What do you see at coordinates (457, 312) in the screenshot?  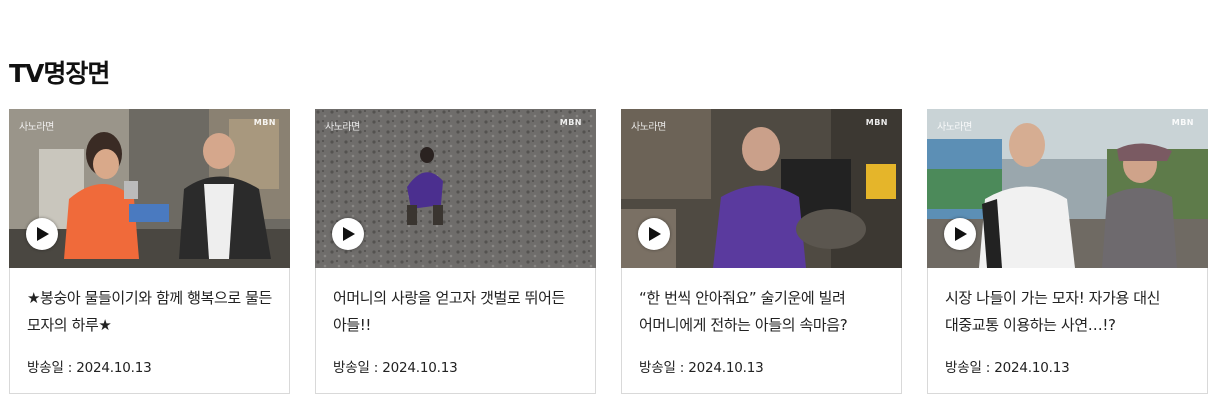 I see `video-title: 어머니의 사랑을 얻고자 갯벌로 뛰어든 아들!!` at bounding box center [457, 312].